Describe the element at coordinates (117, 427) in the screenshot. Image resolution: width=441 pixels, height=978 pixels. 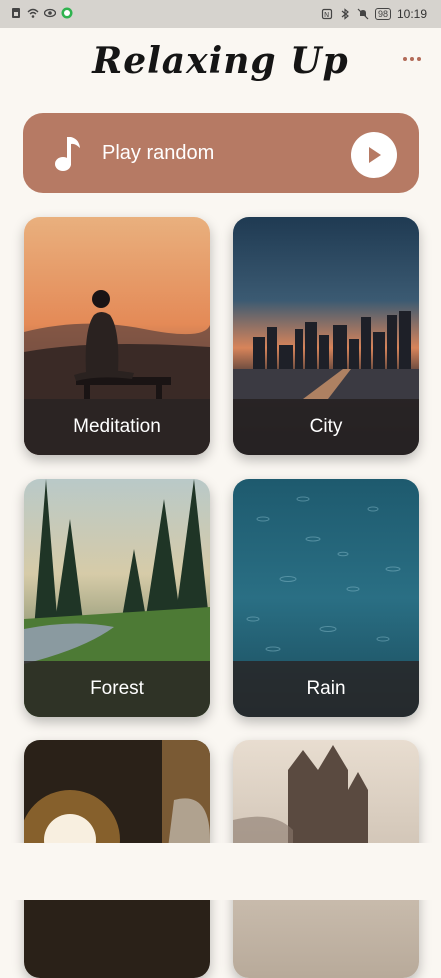
I see `category-label: Meditation` at that location.